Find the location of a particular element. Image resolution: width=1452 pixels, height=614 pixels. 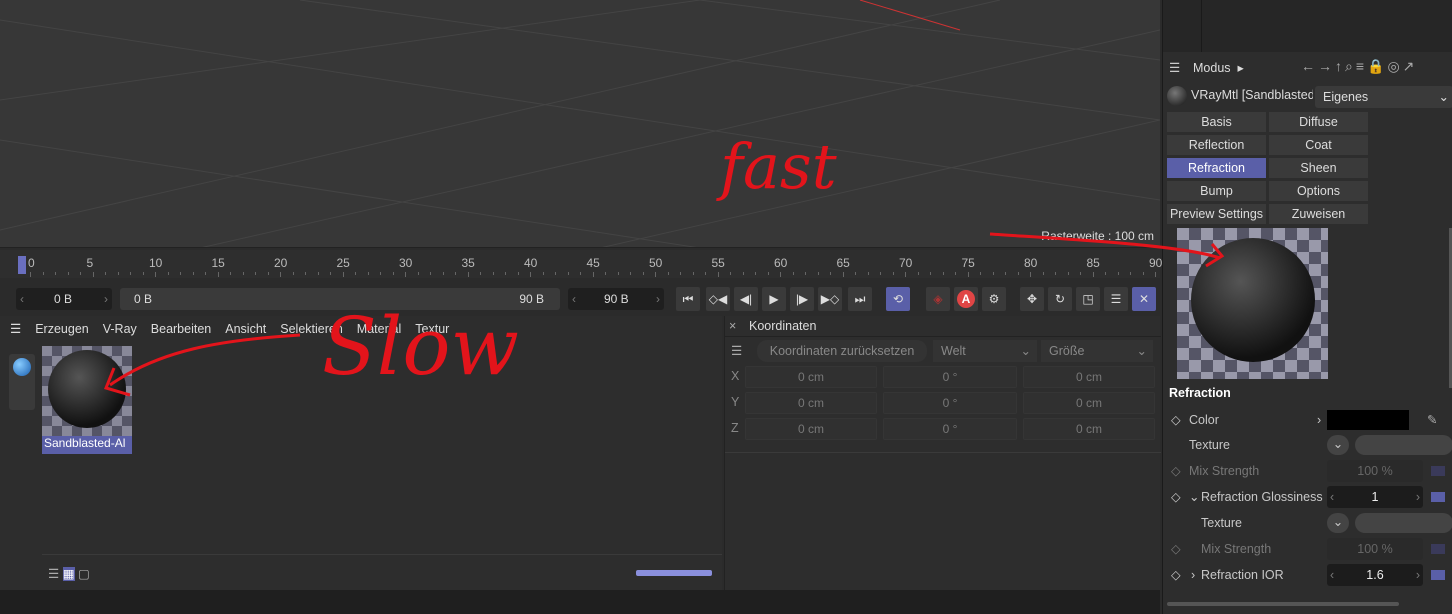

annotation-fast: fast is located at coordinates (778, 166).